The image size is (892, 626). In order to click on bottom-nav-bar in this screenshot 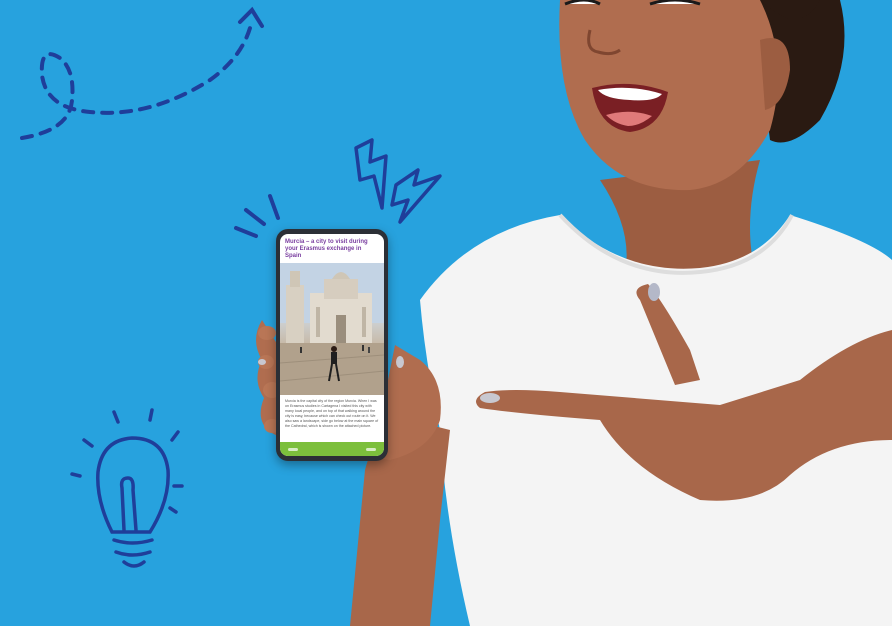, I will do `click(332, 449)`.